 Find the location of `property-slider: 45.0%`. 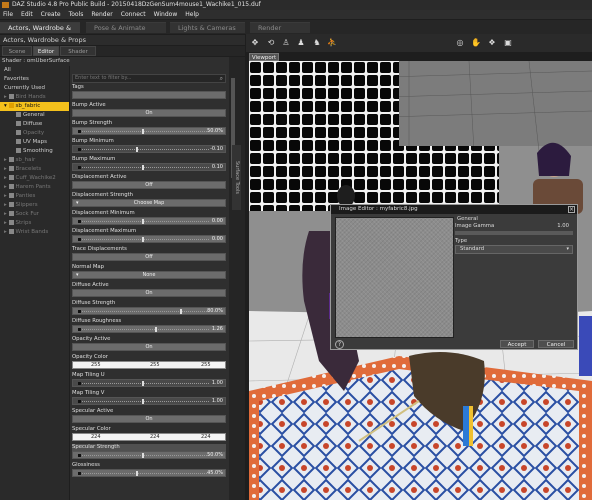

property-slider: 45.0% is located at coordinates (149, 473).